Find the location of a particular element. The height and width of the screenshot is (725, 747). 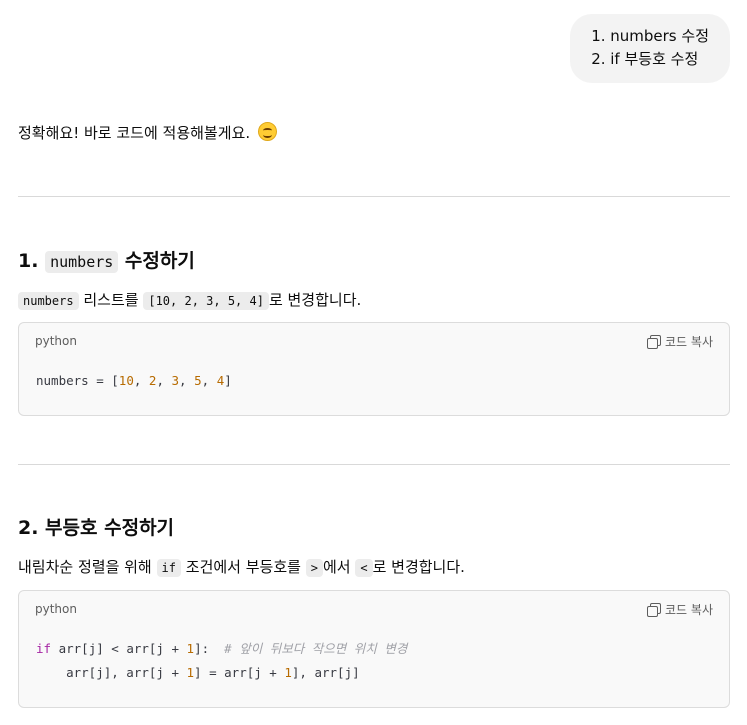

code-token: ] is located at coordinates (228, 380).